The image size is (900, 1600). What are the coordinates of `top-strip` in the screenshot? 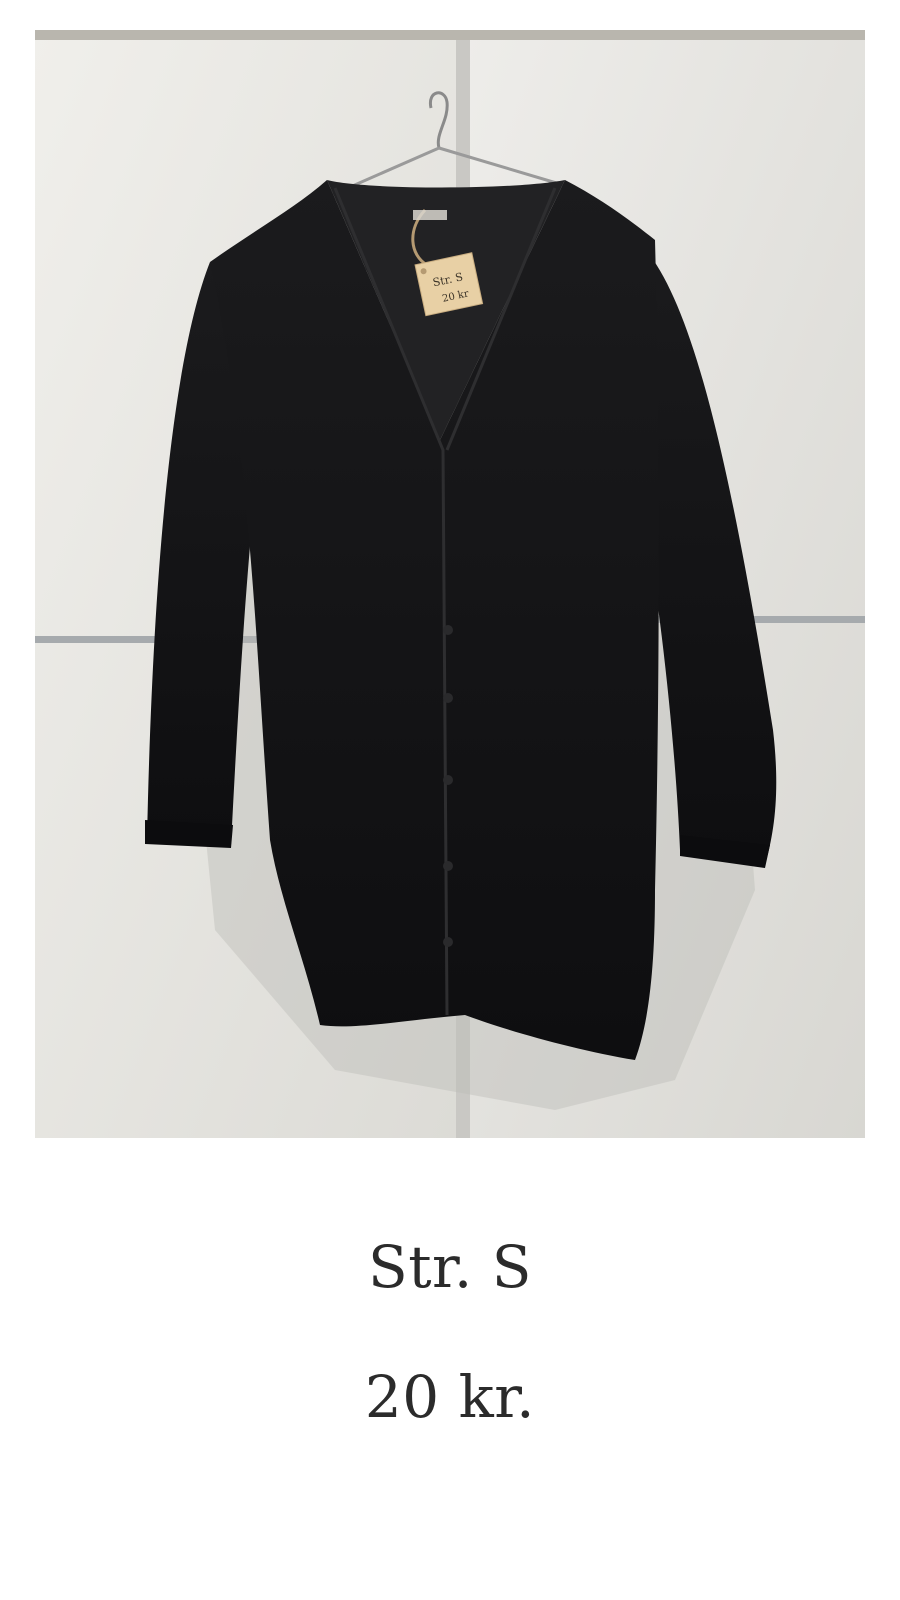 It's located at (450, 35).